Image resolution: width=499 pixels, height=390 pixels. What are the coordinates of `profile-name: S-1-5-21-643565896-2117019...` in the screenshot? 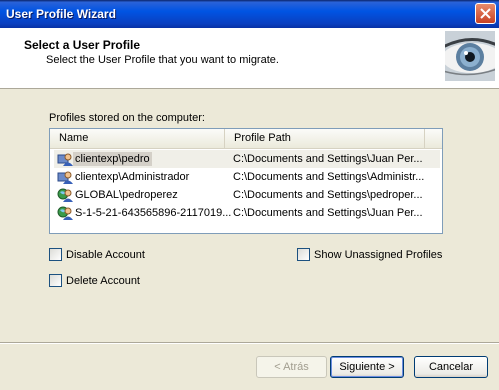 It's located at (153, 213).